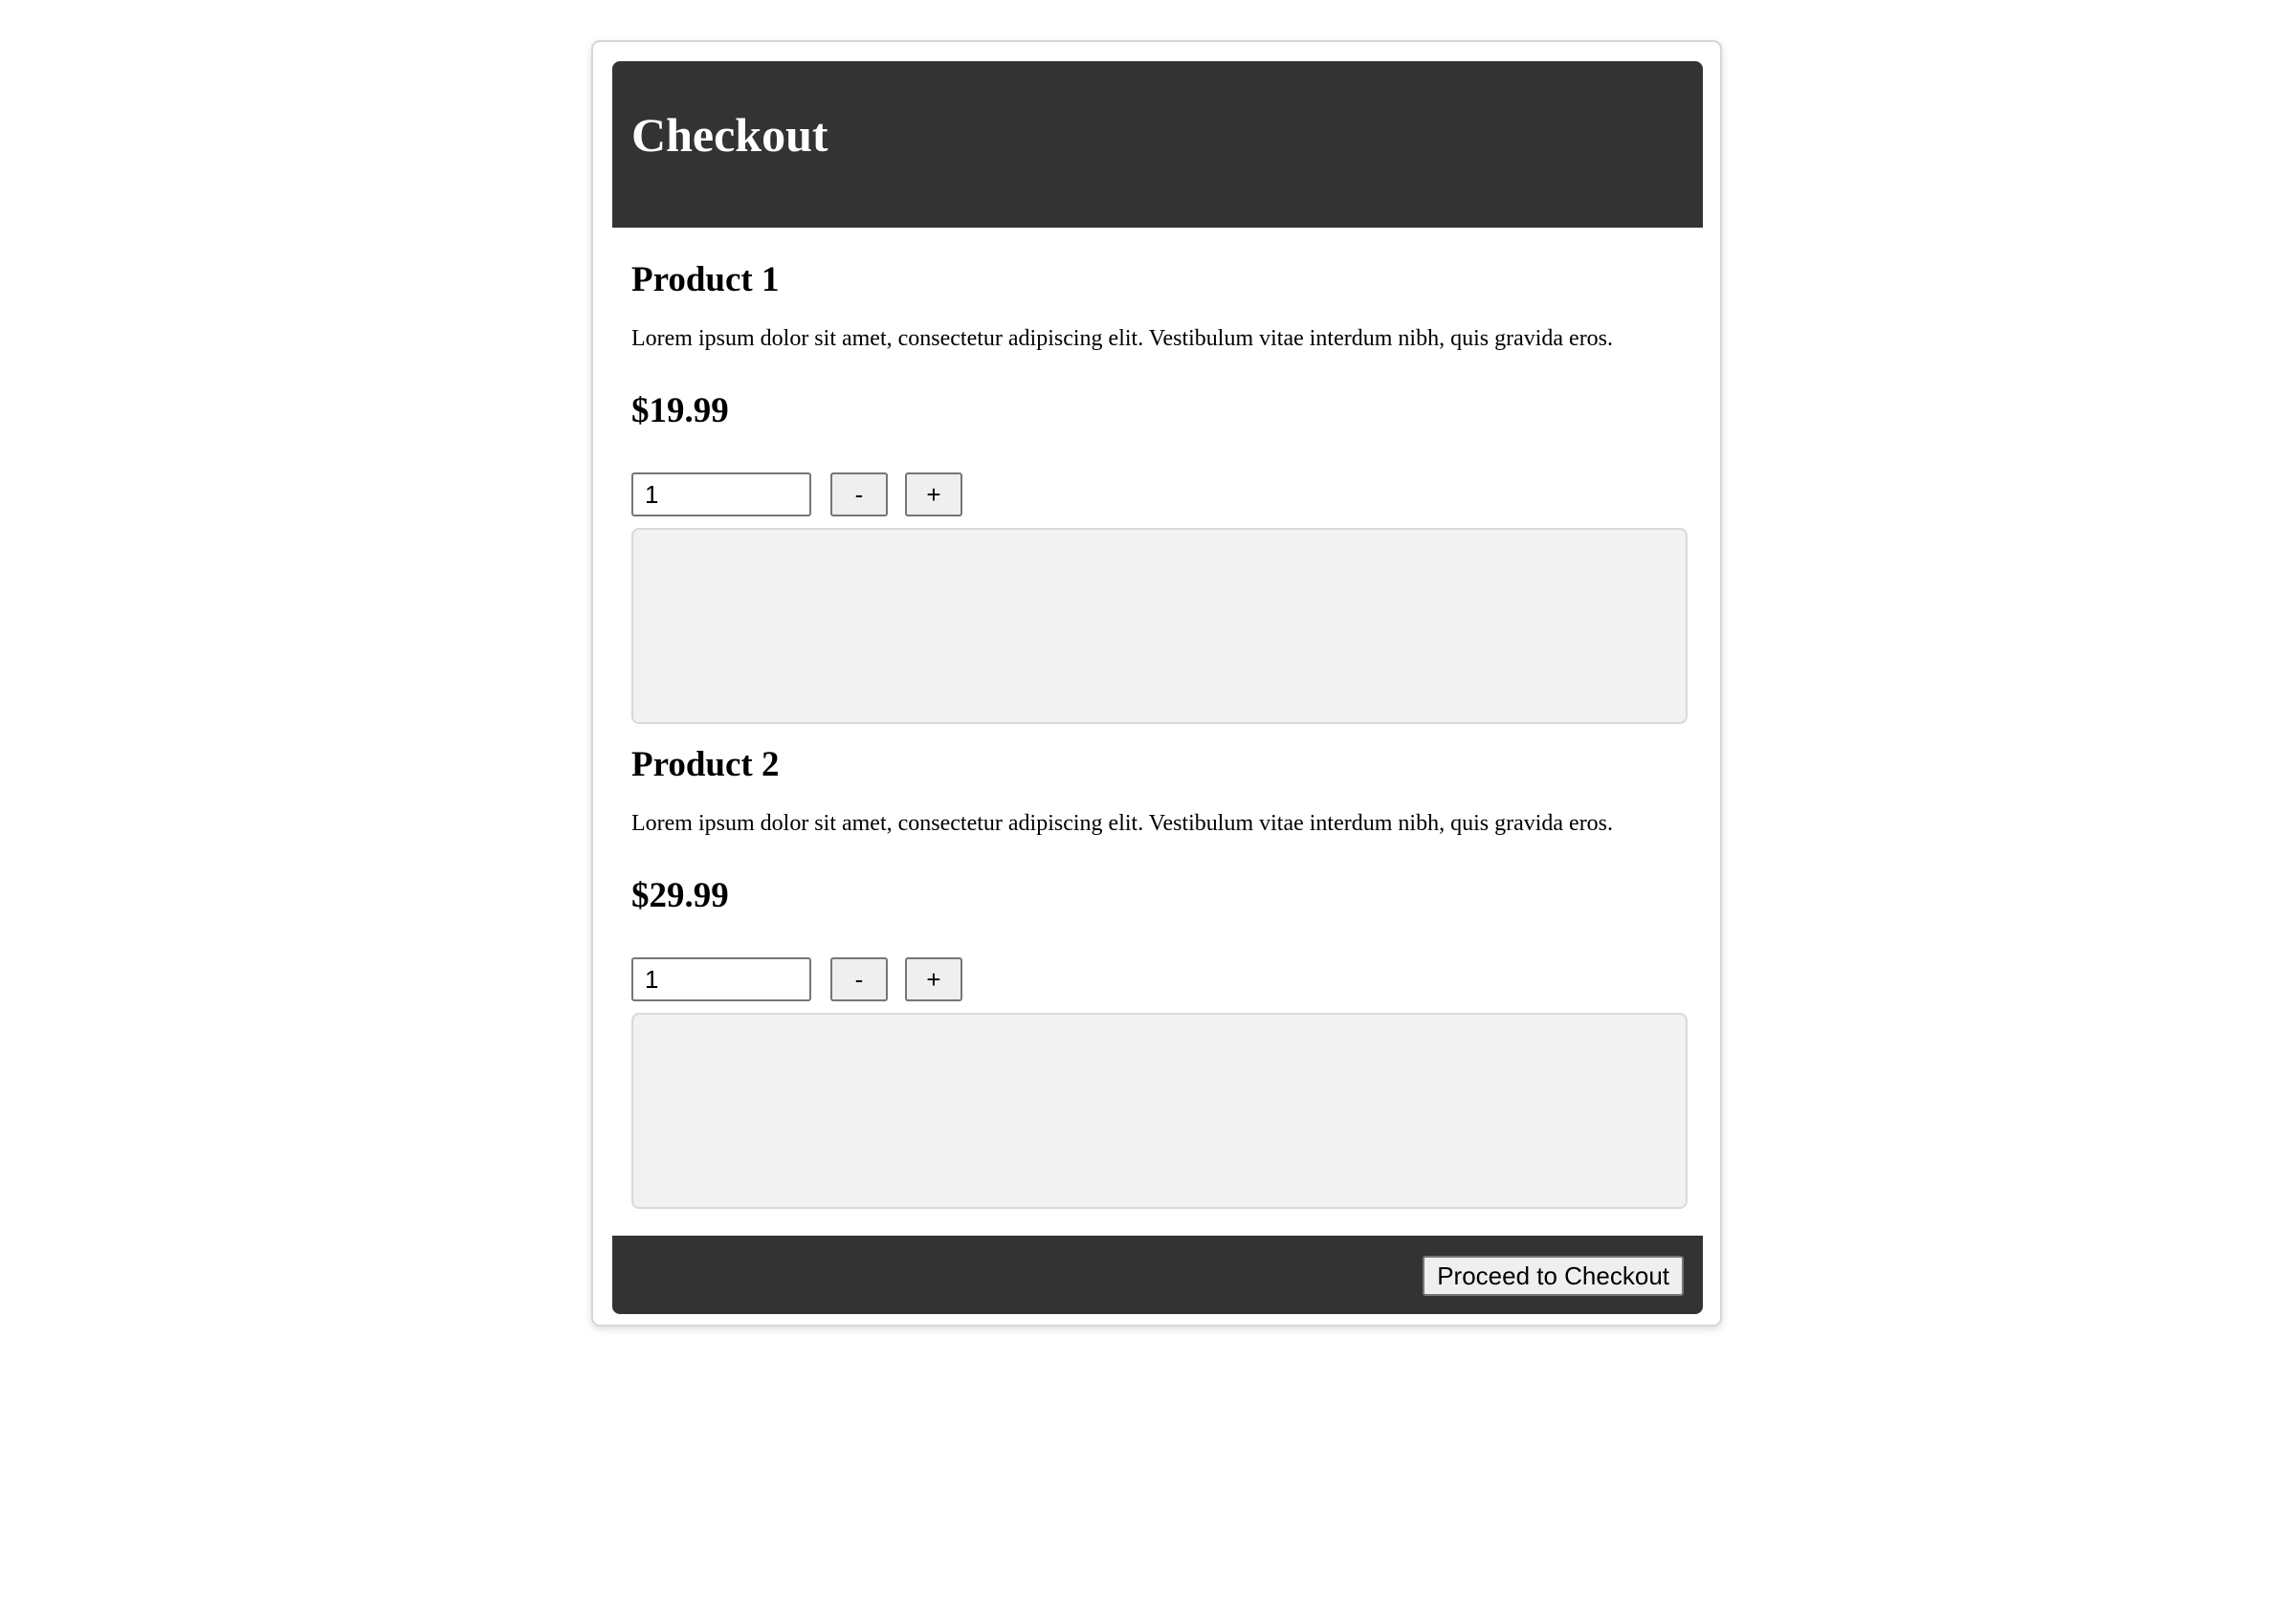 This screenshot has width=2296, height=1601. Describe the element at coordinates (1158, 1275) in the screenshot. I see `checkout-footer: Proceed to Checkout` at that location.